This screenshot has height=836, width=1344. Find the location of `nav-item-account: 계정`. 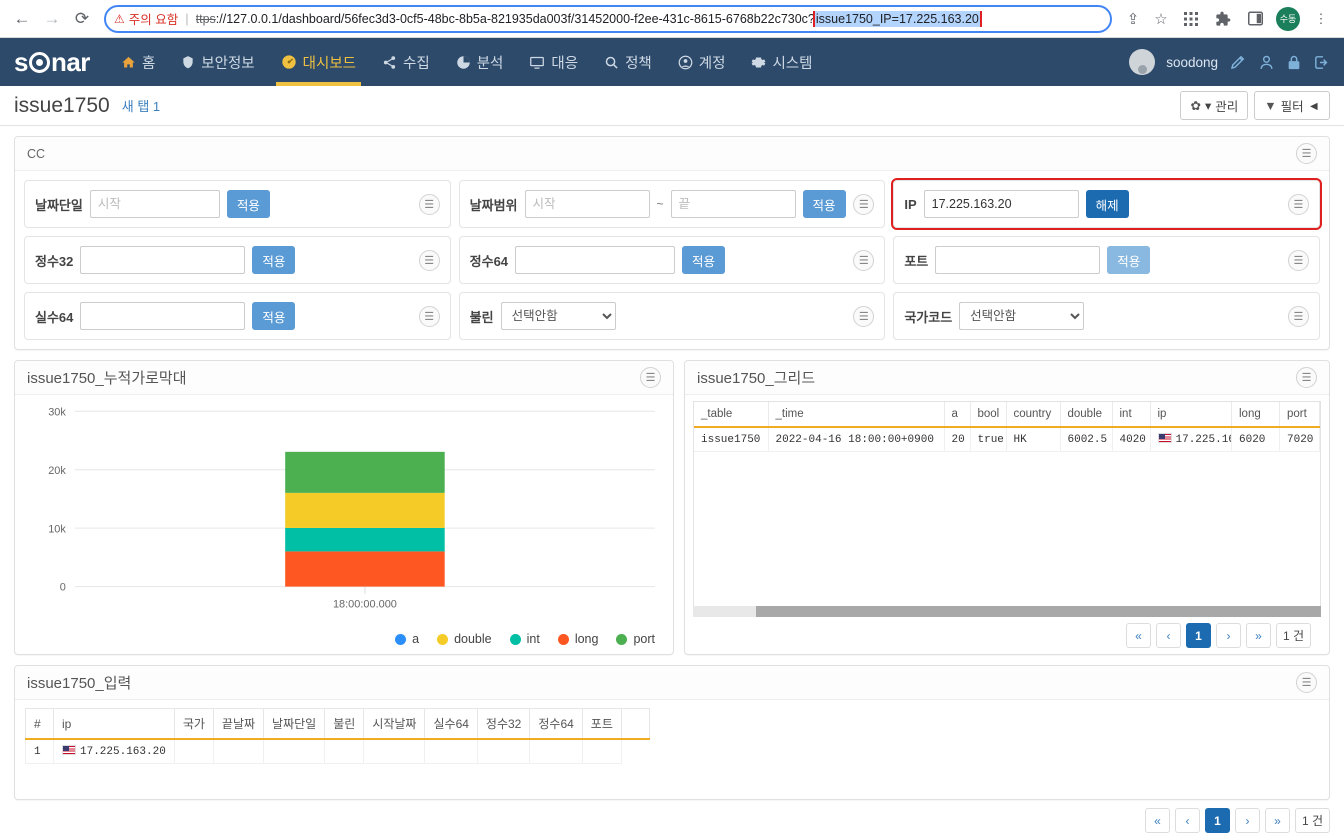

nav-item-account: 계정 is located at coordinates (702, 62).